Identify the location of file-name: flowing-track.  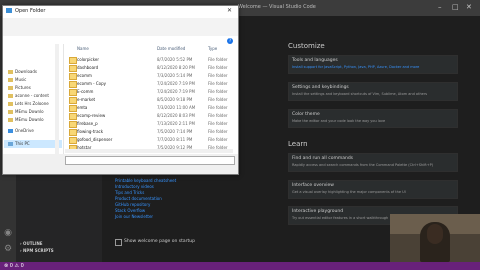
(90, 131).